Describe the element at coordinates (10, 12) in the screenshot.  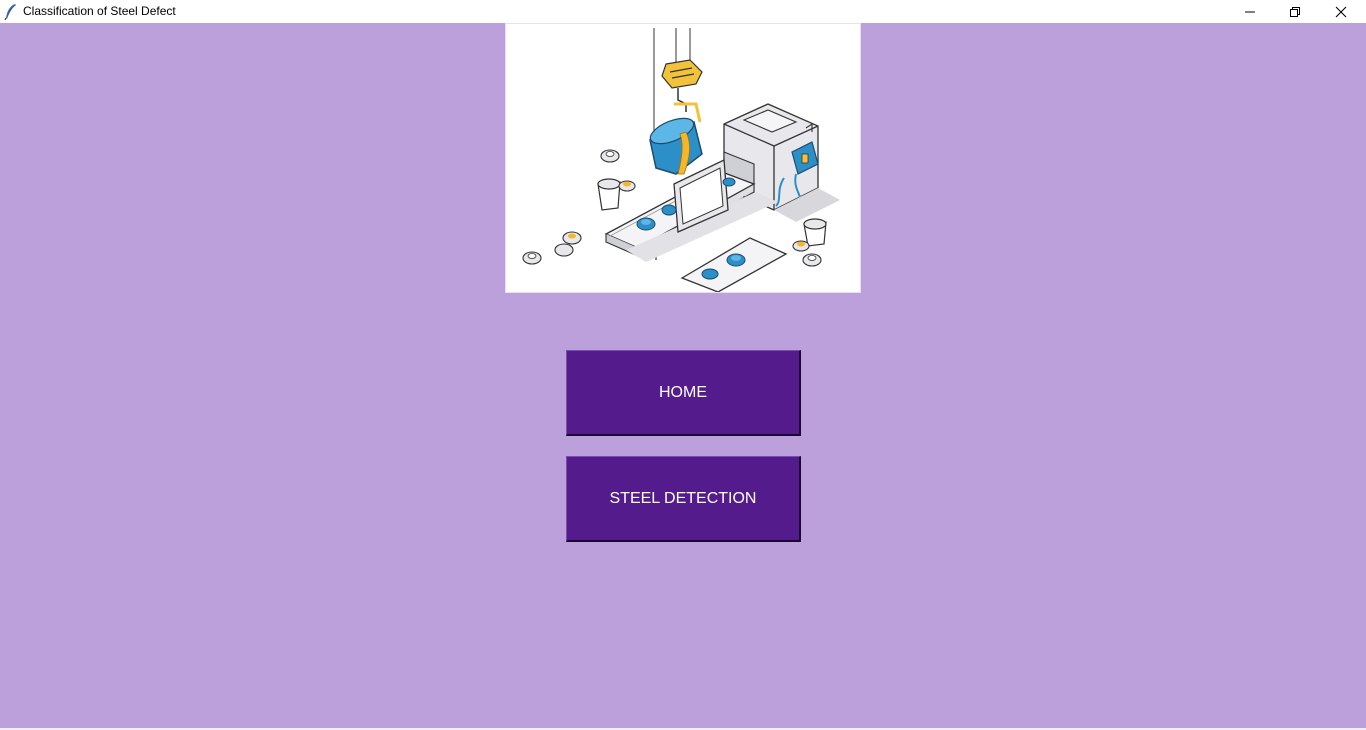
I see `tk-feather-icon` at that location.